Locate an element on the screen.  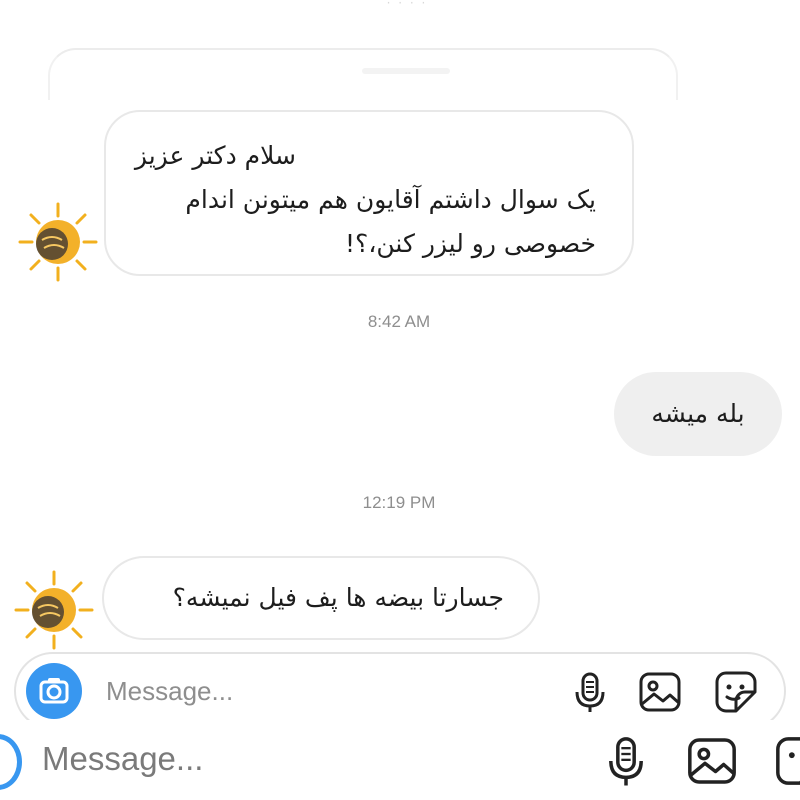
message-timestamp: 12:19 PM is located at coordinates (399, 502).